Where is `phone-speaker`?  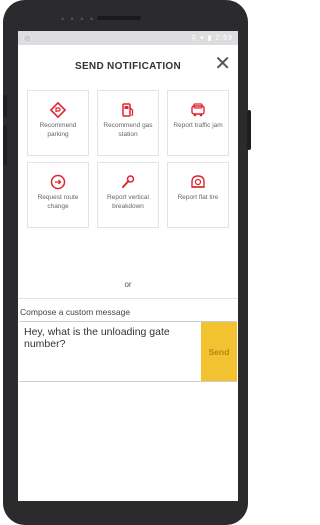 phone-speaker is located at coordinates (119, 18).